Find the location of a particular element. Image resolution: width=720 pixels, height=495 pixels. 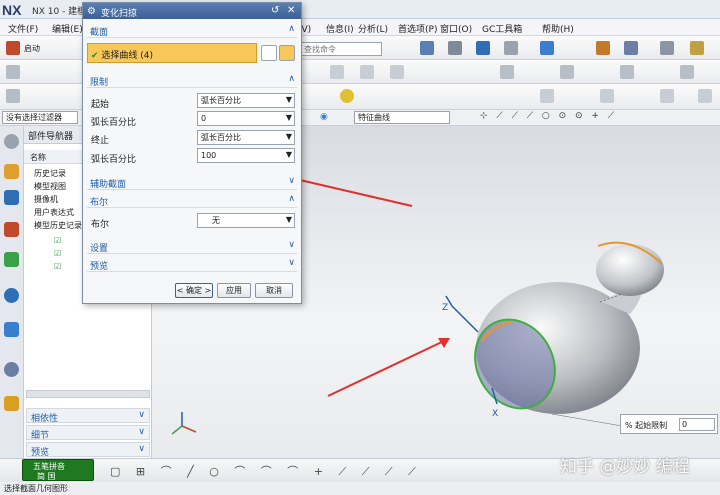

menu-edit: 编辑(E) is located at coordinates (67, 28).